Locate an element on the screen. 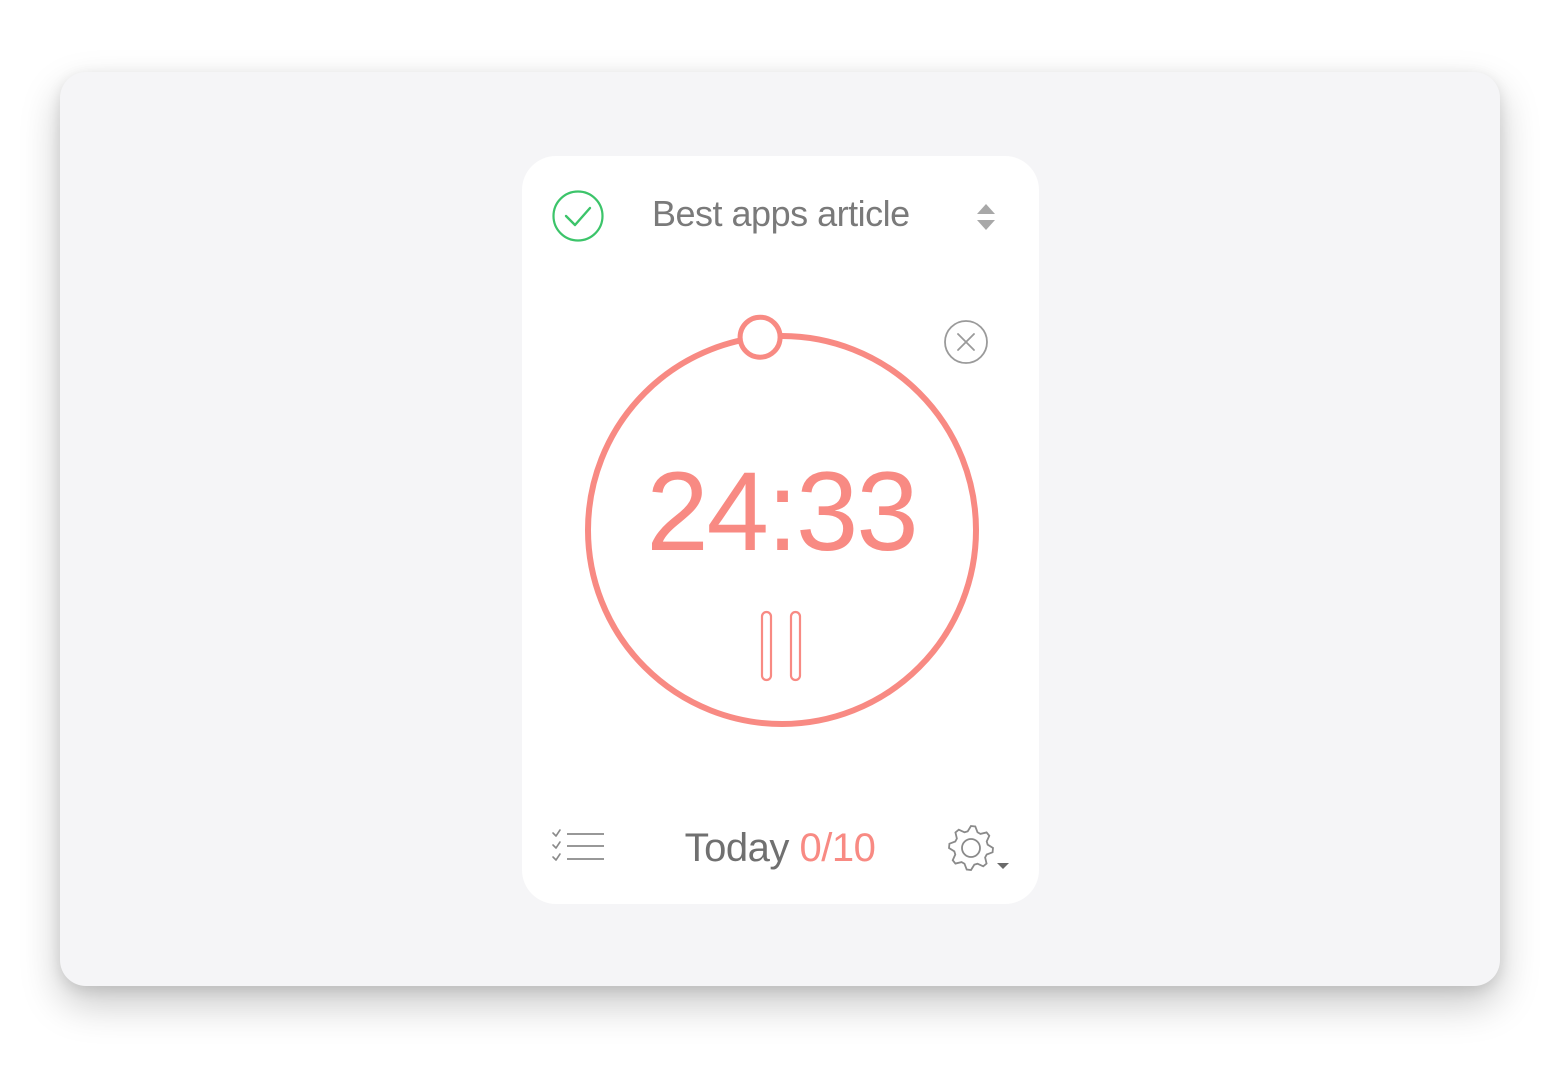  timer-display: 24:33 is located at coordinates (782, 511).